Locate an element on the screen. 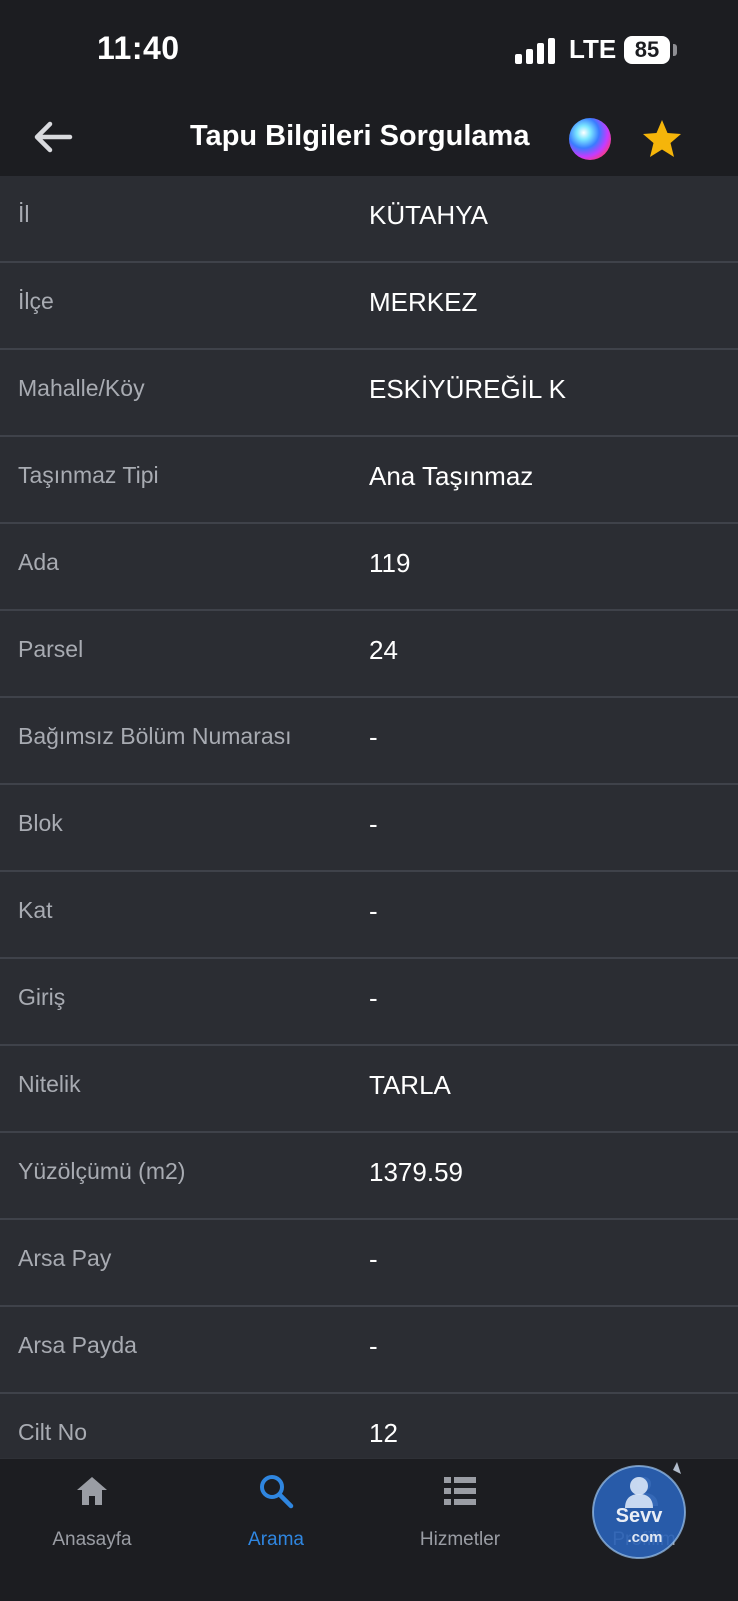 The height and width of the screenshot is (1601, 738). row-label: Cilt No is located at coordinates (53, 1432).